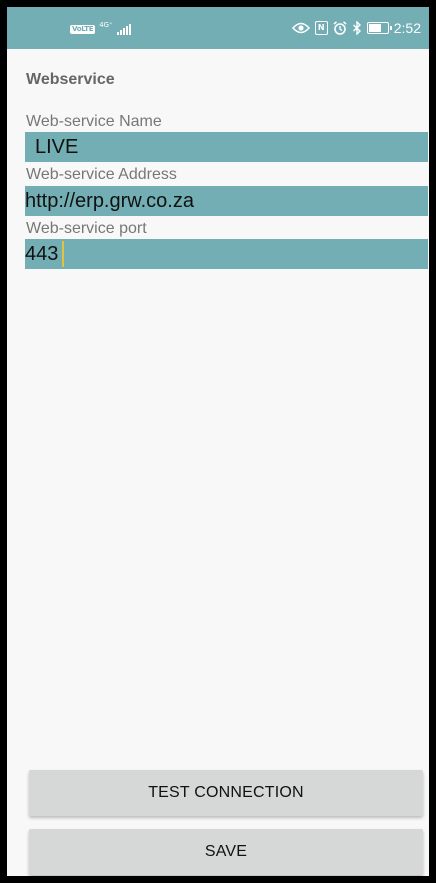 The width and height of the screenshot is (436, 883). I want to click on bluetooth-icon, so click(357, 28).